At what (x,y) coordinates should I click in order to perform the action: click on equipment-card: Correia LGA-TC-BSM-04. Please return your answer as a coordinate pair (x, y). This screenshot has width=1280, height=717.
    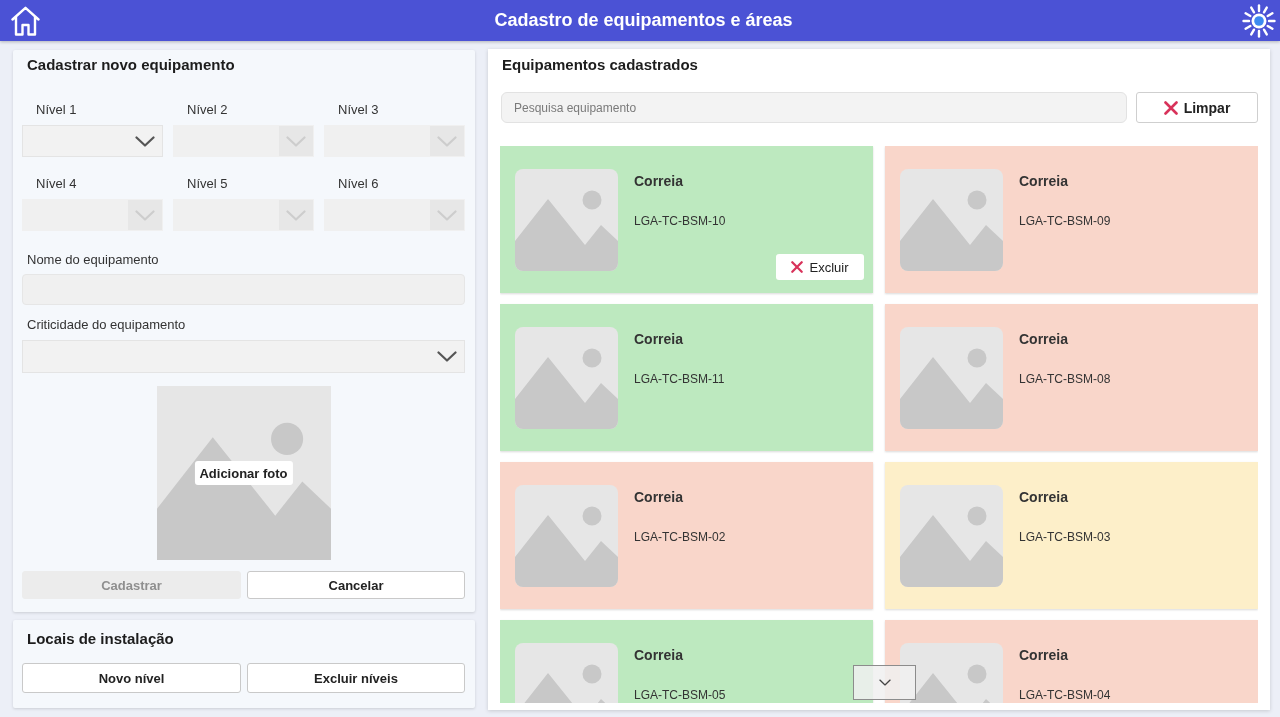
    Looking at the image, I should click on (1071, 661).